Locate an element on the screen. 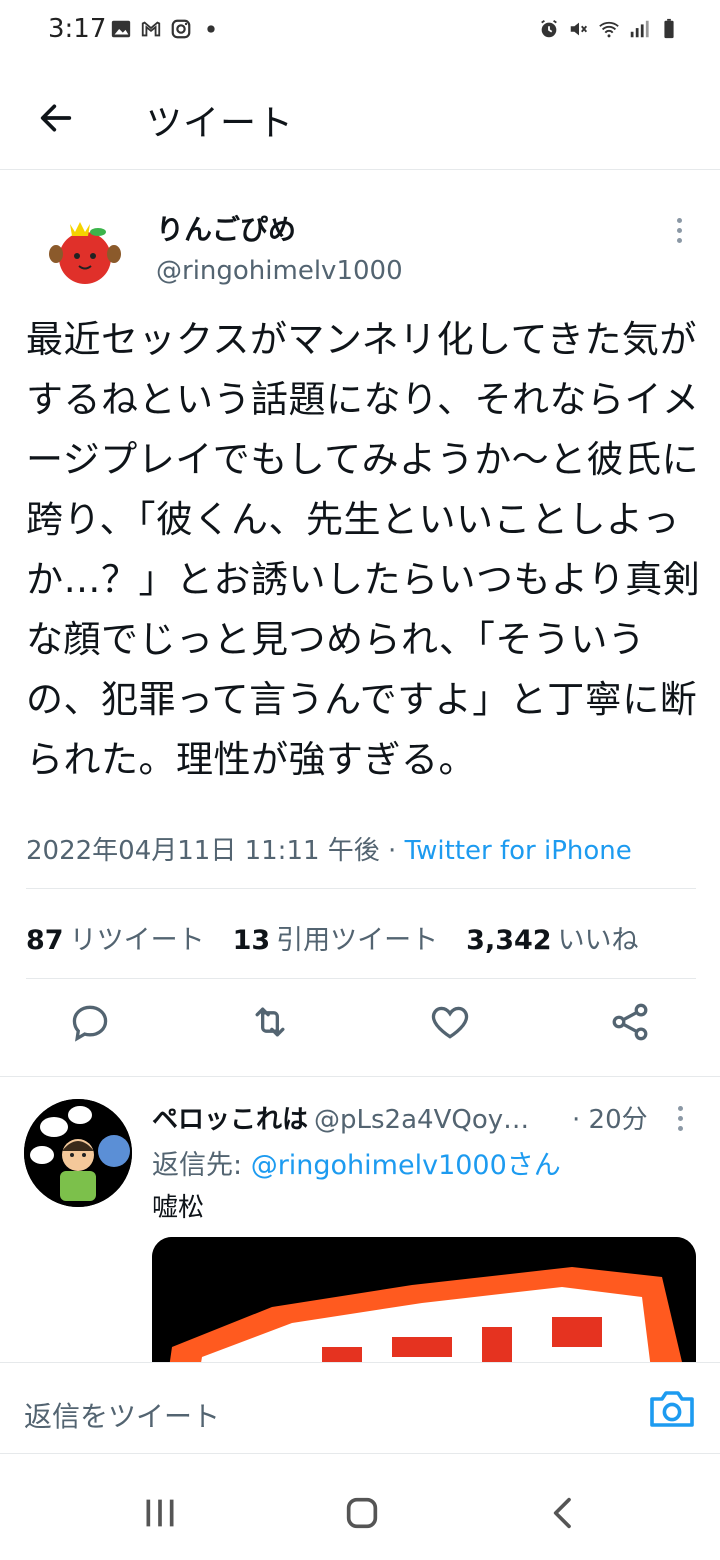  likes-stat: 3,342 いいね is located at coordinates (552, 937).